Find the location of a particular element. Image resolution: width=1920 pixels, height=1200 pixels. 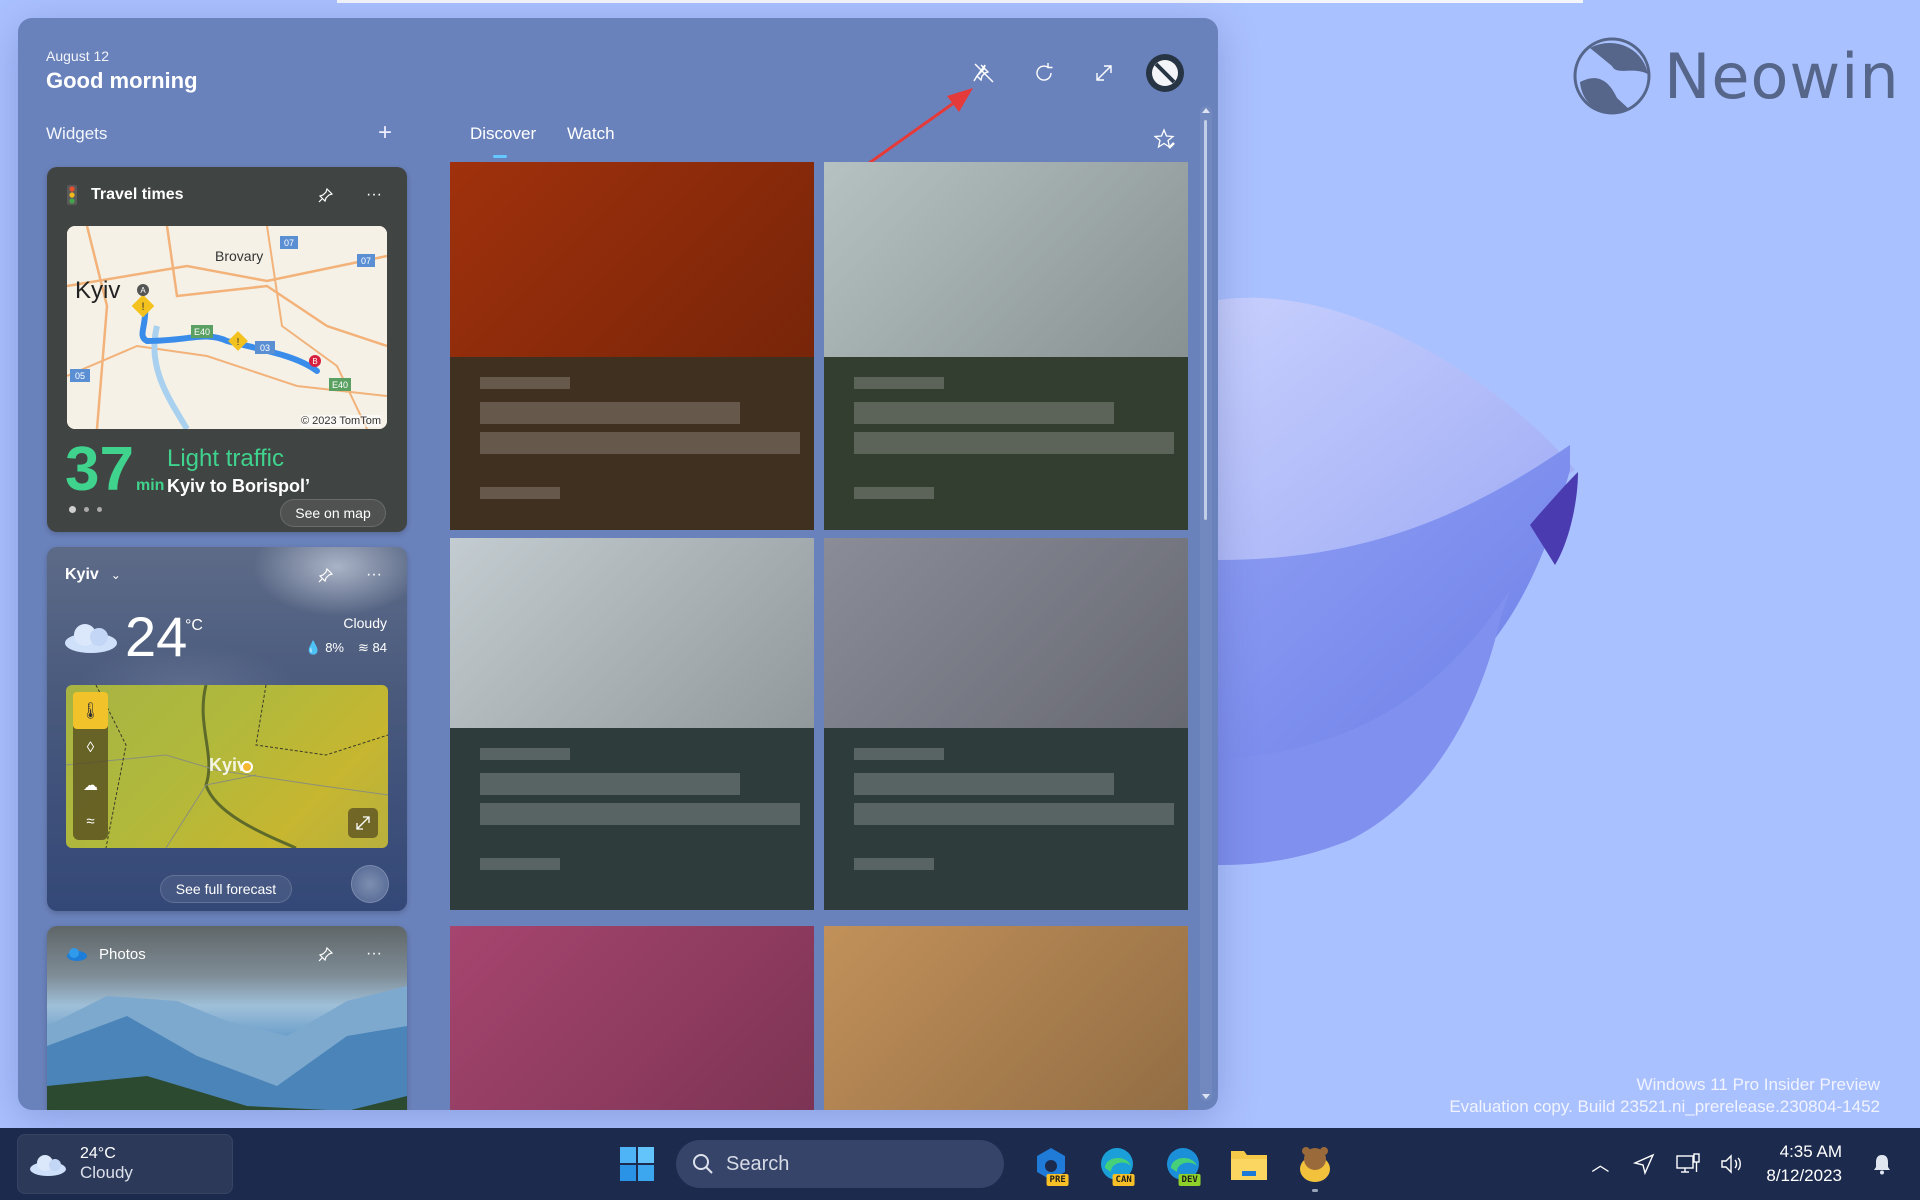

layer-precipitation-button: ◊ is located at coordinates (90, 747).